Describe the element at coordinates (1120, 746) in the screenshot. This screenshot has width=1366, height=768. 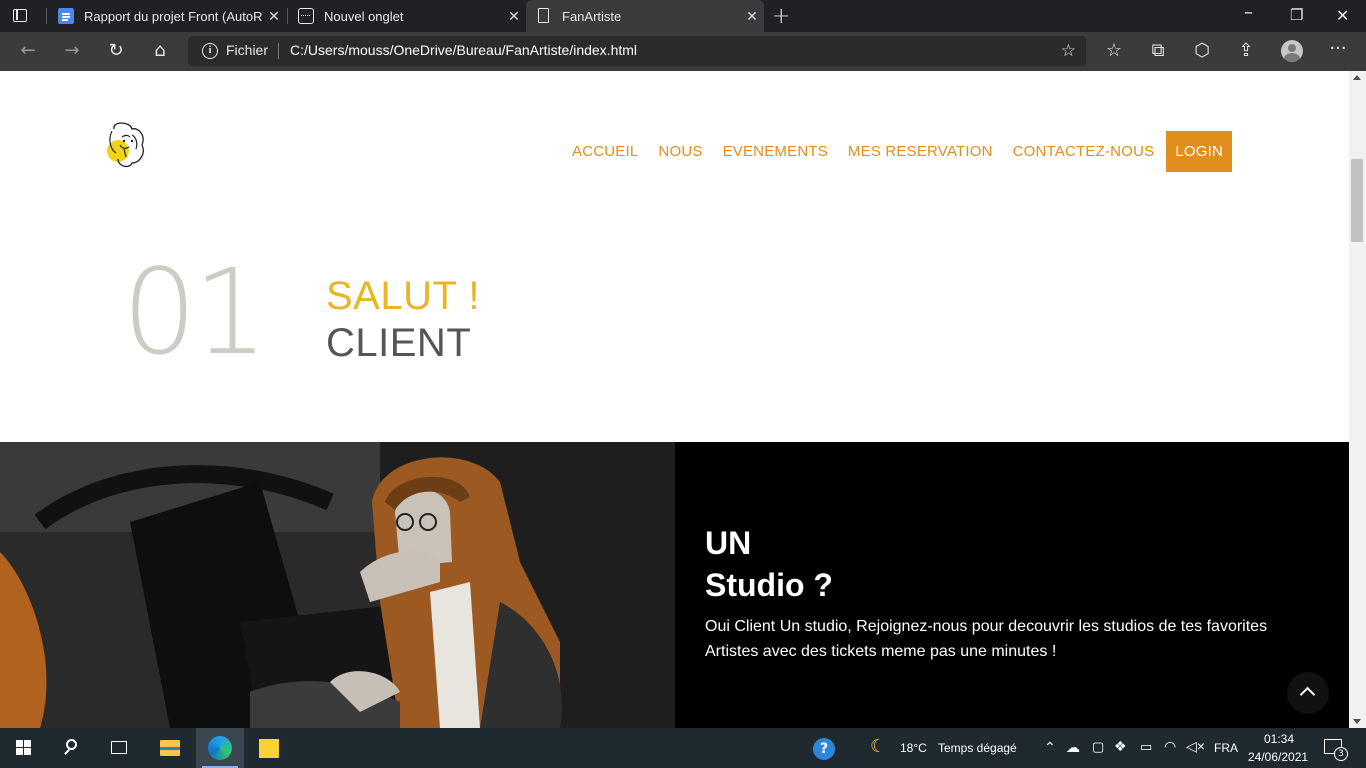
I see `dropbox-icon: ❖` at that location.